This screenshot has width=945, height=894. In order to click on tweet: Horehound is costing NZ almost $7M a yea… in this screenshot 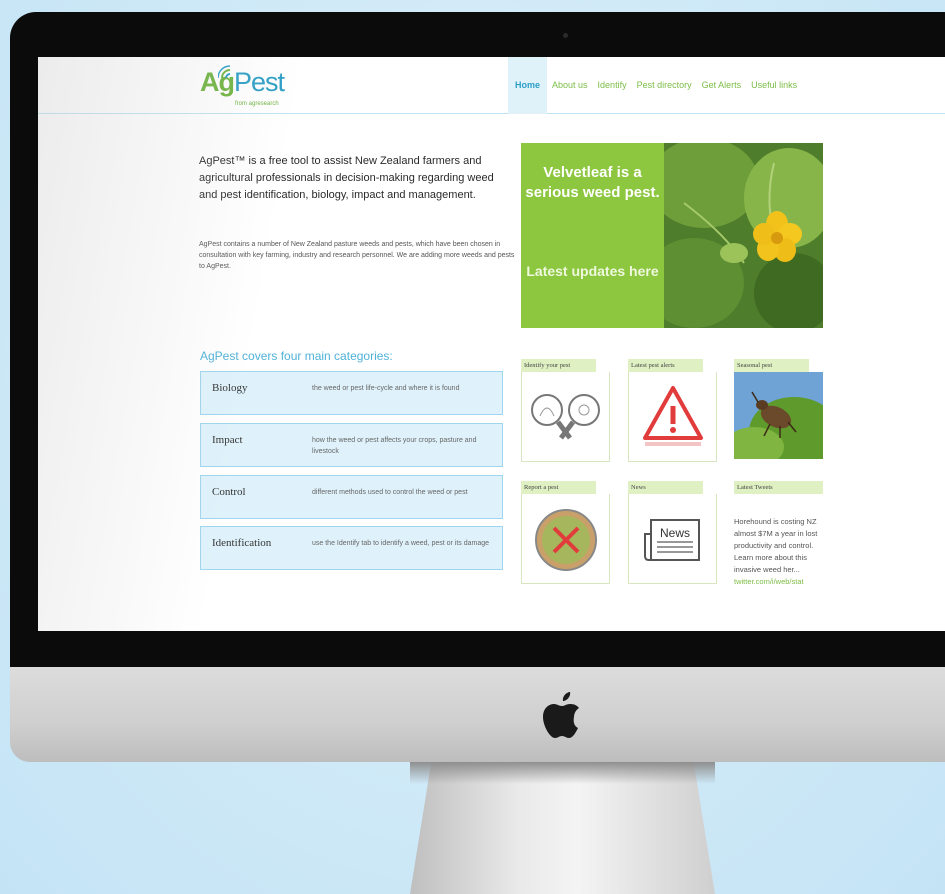, I will do `click(782, 552)`.